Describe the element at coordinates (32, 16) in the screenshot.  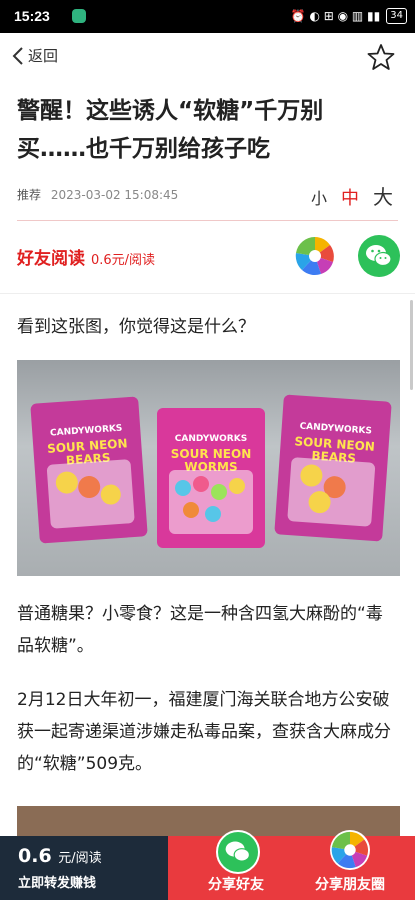
I see `status-time: 15:23` at that location.